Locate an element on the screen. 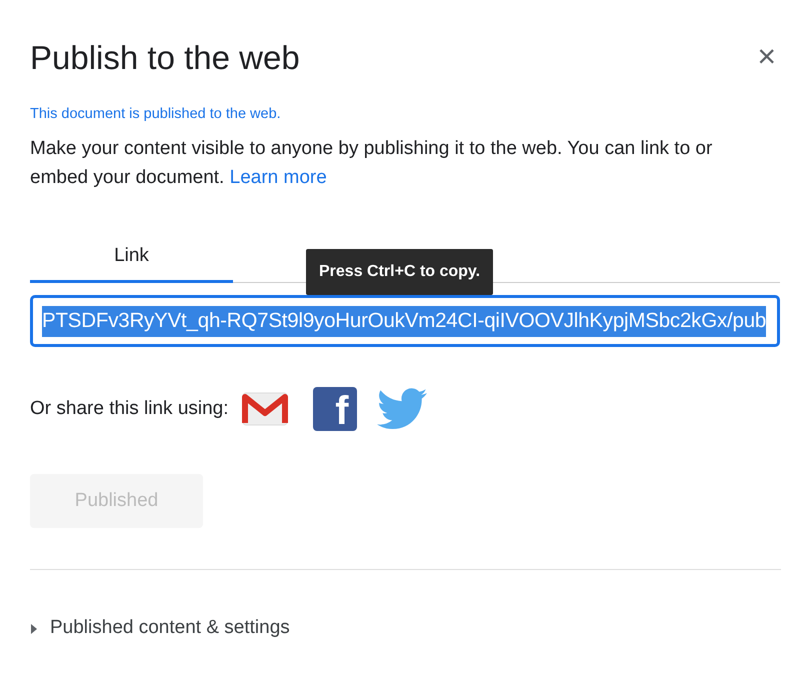 Image resolution: width=806 pixels, height=675 pixels. tooltip: Press Ctrl+C to copy. is located at coordinates (400, 272).